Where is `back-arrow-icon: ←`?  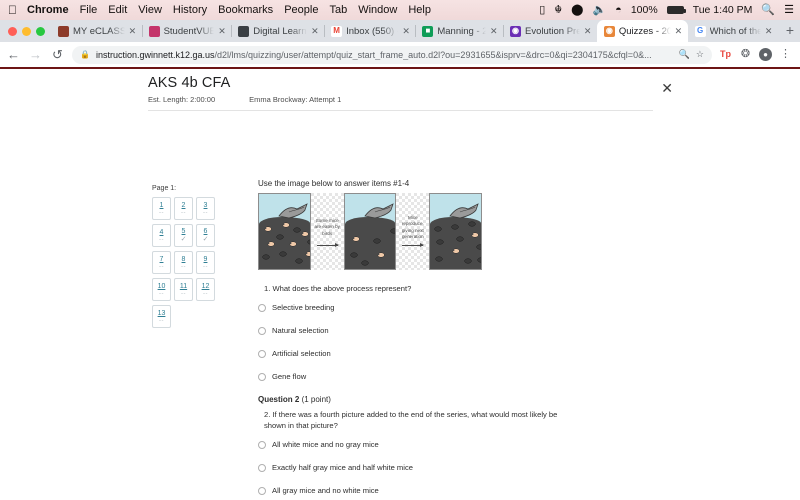
back-arrow-icon: ← is located at coordinates (13, 54).